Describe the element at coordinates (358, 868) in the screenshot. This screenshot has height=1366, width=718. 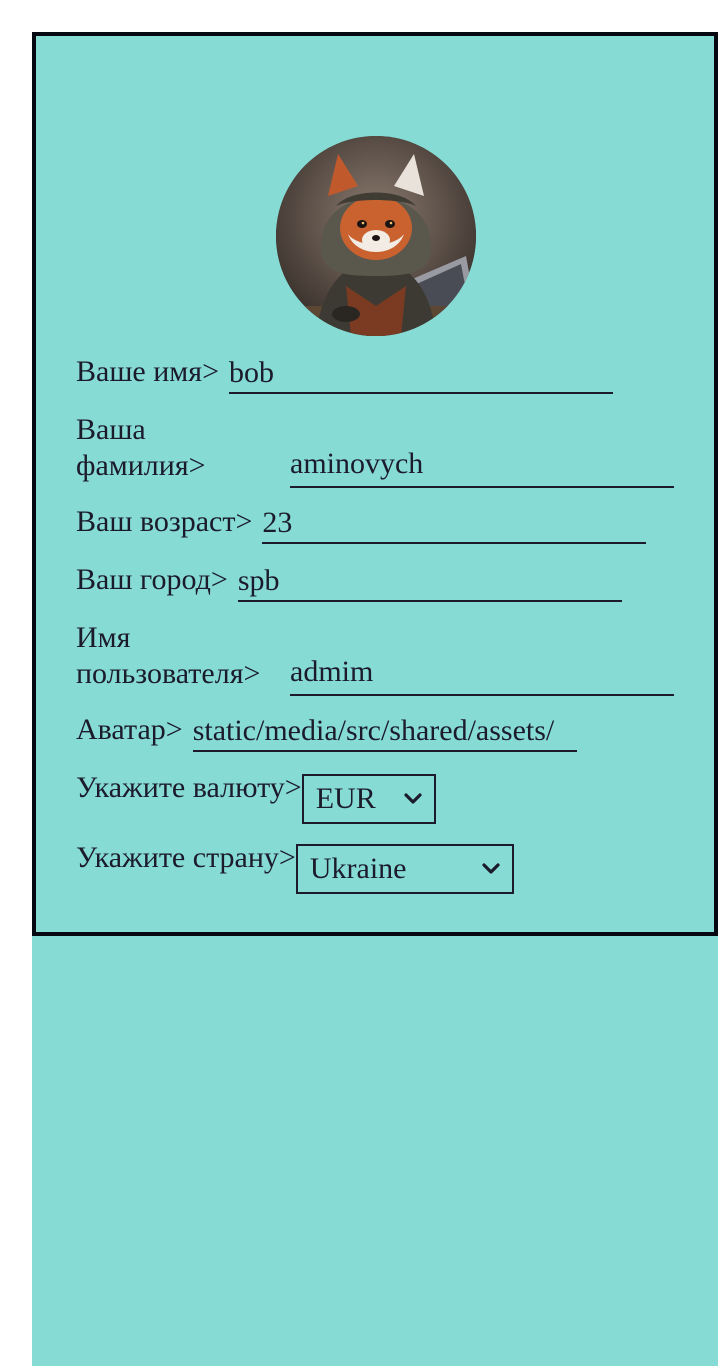
I see `country-selected-value: Ukraine` at that location.